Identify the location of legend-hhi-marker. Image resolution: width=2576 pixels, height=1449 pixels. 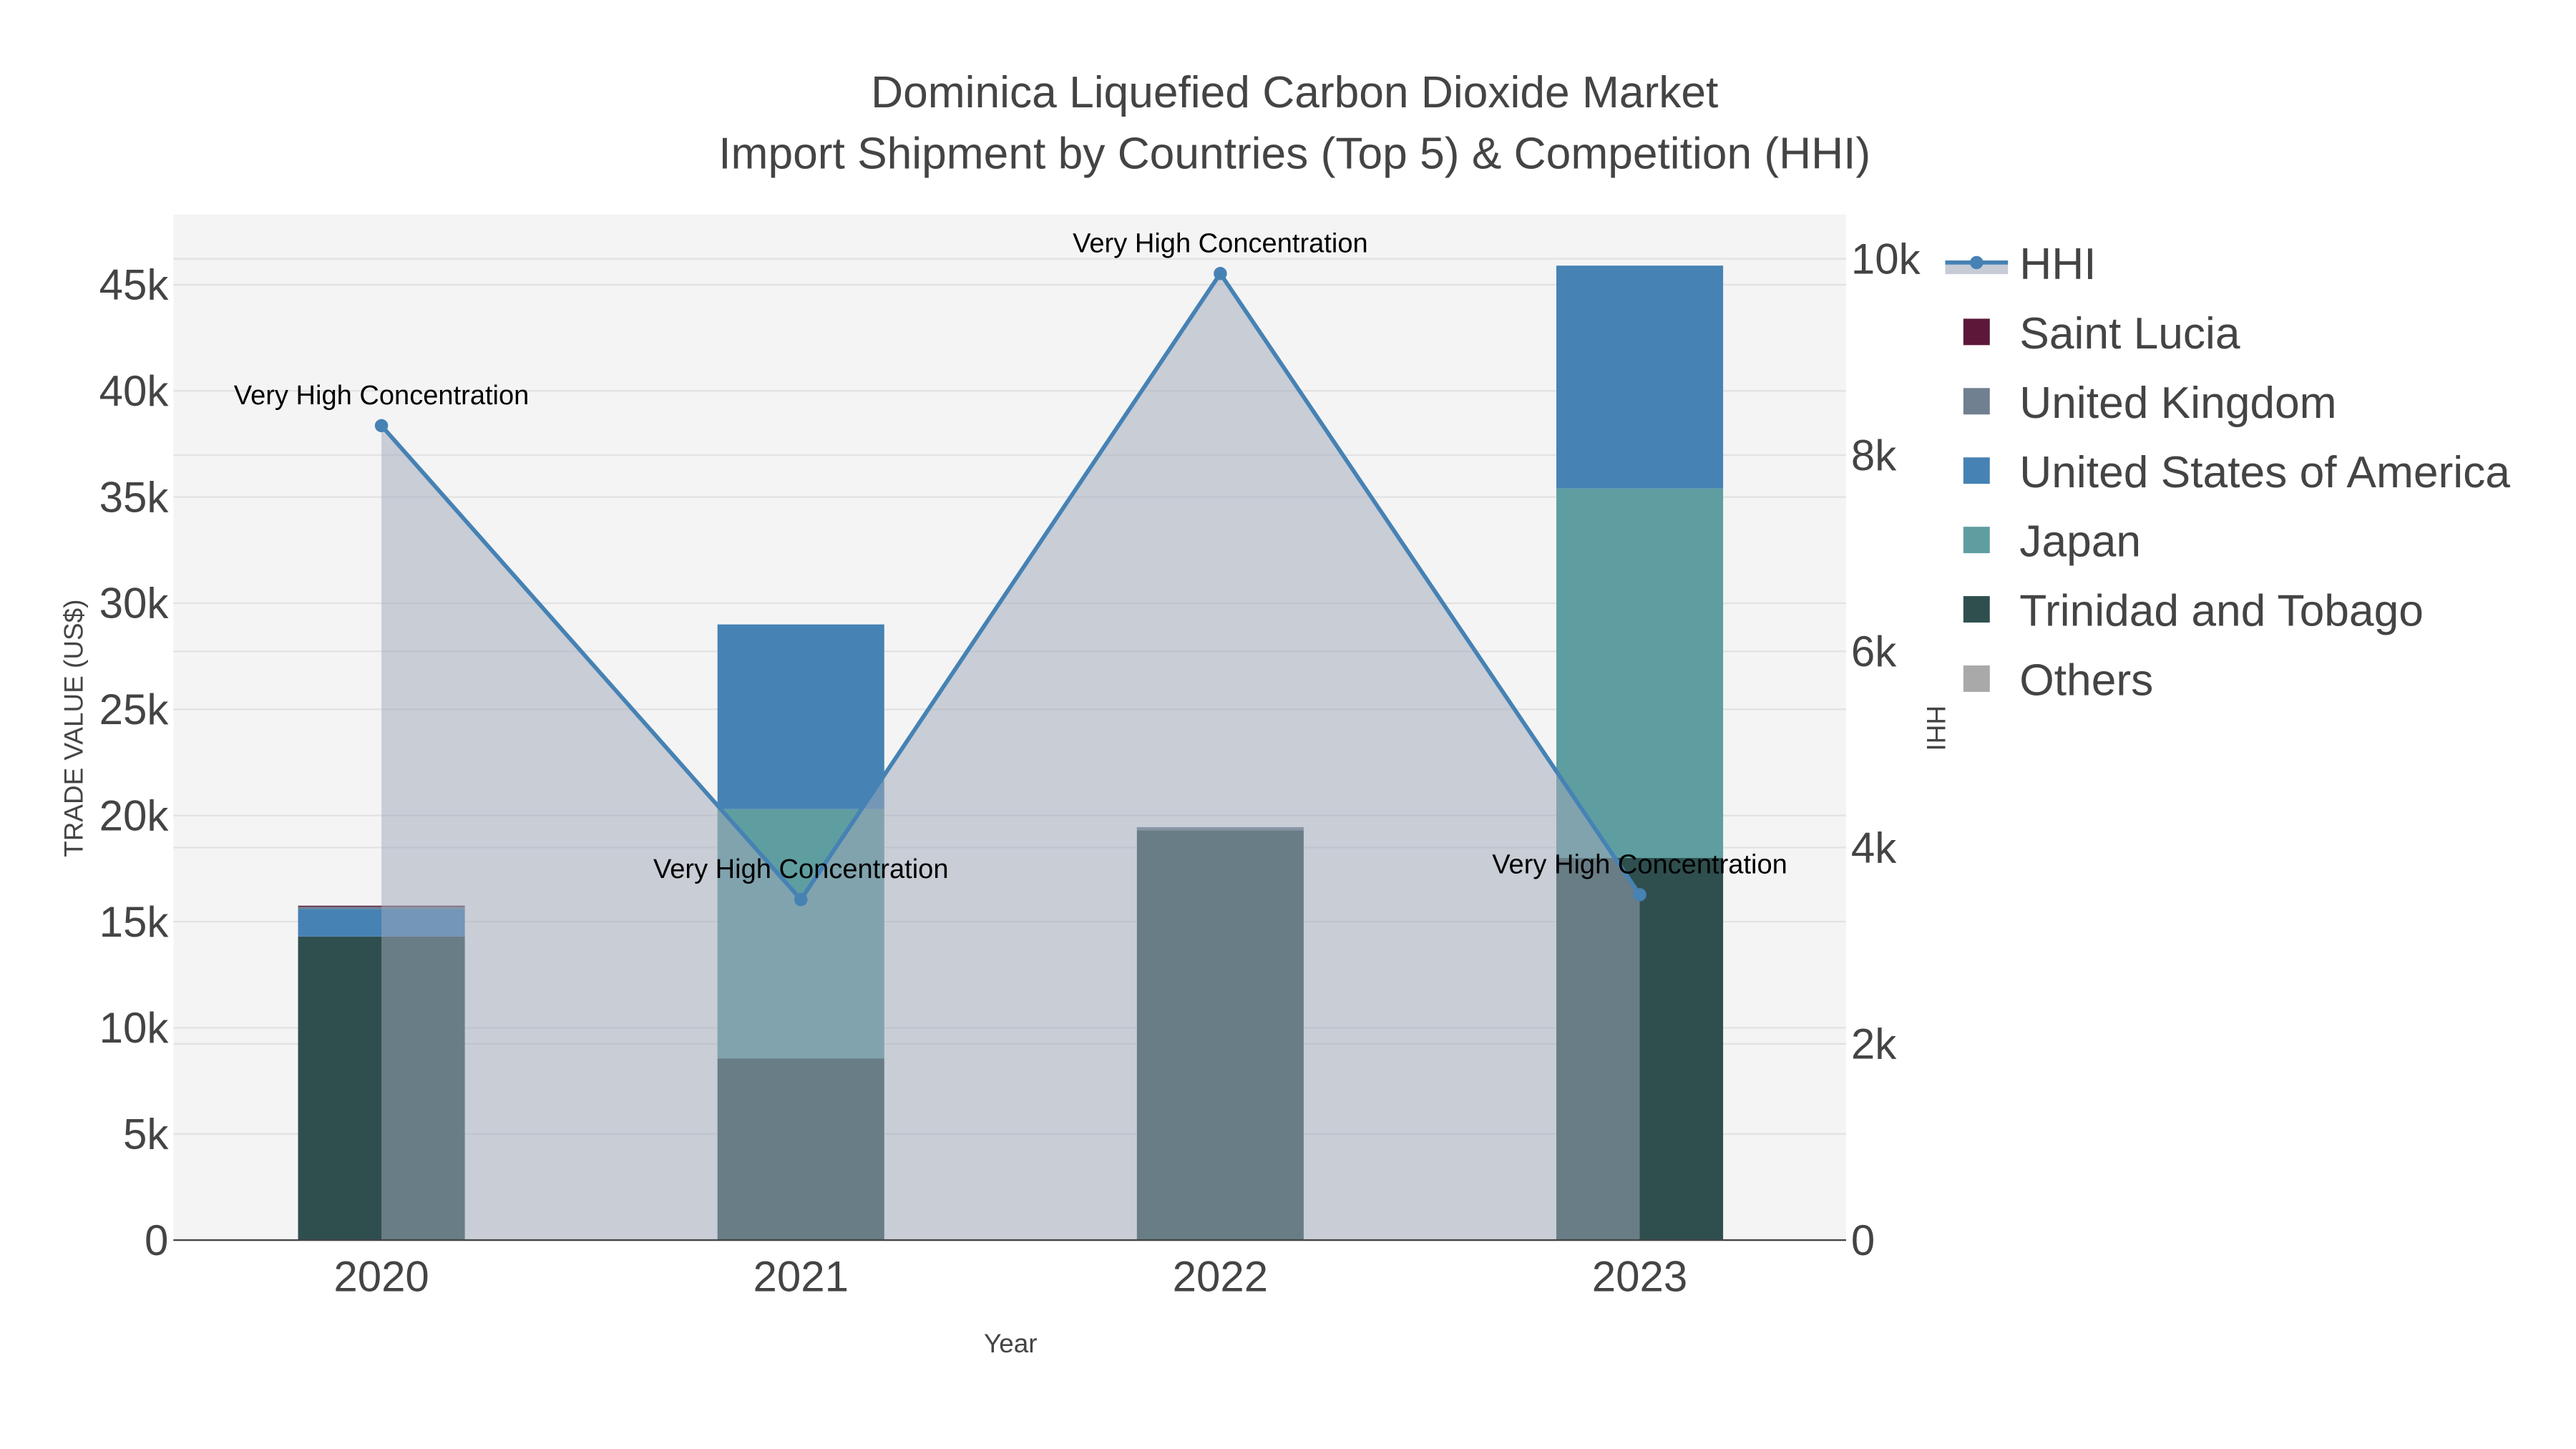
(1977, 262).